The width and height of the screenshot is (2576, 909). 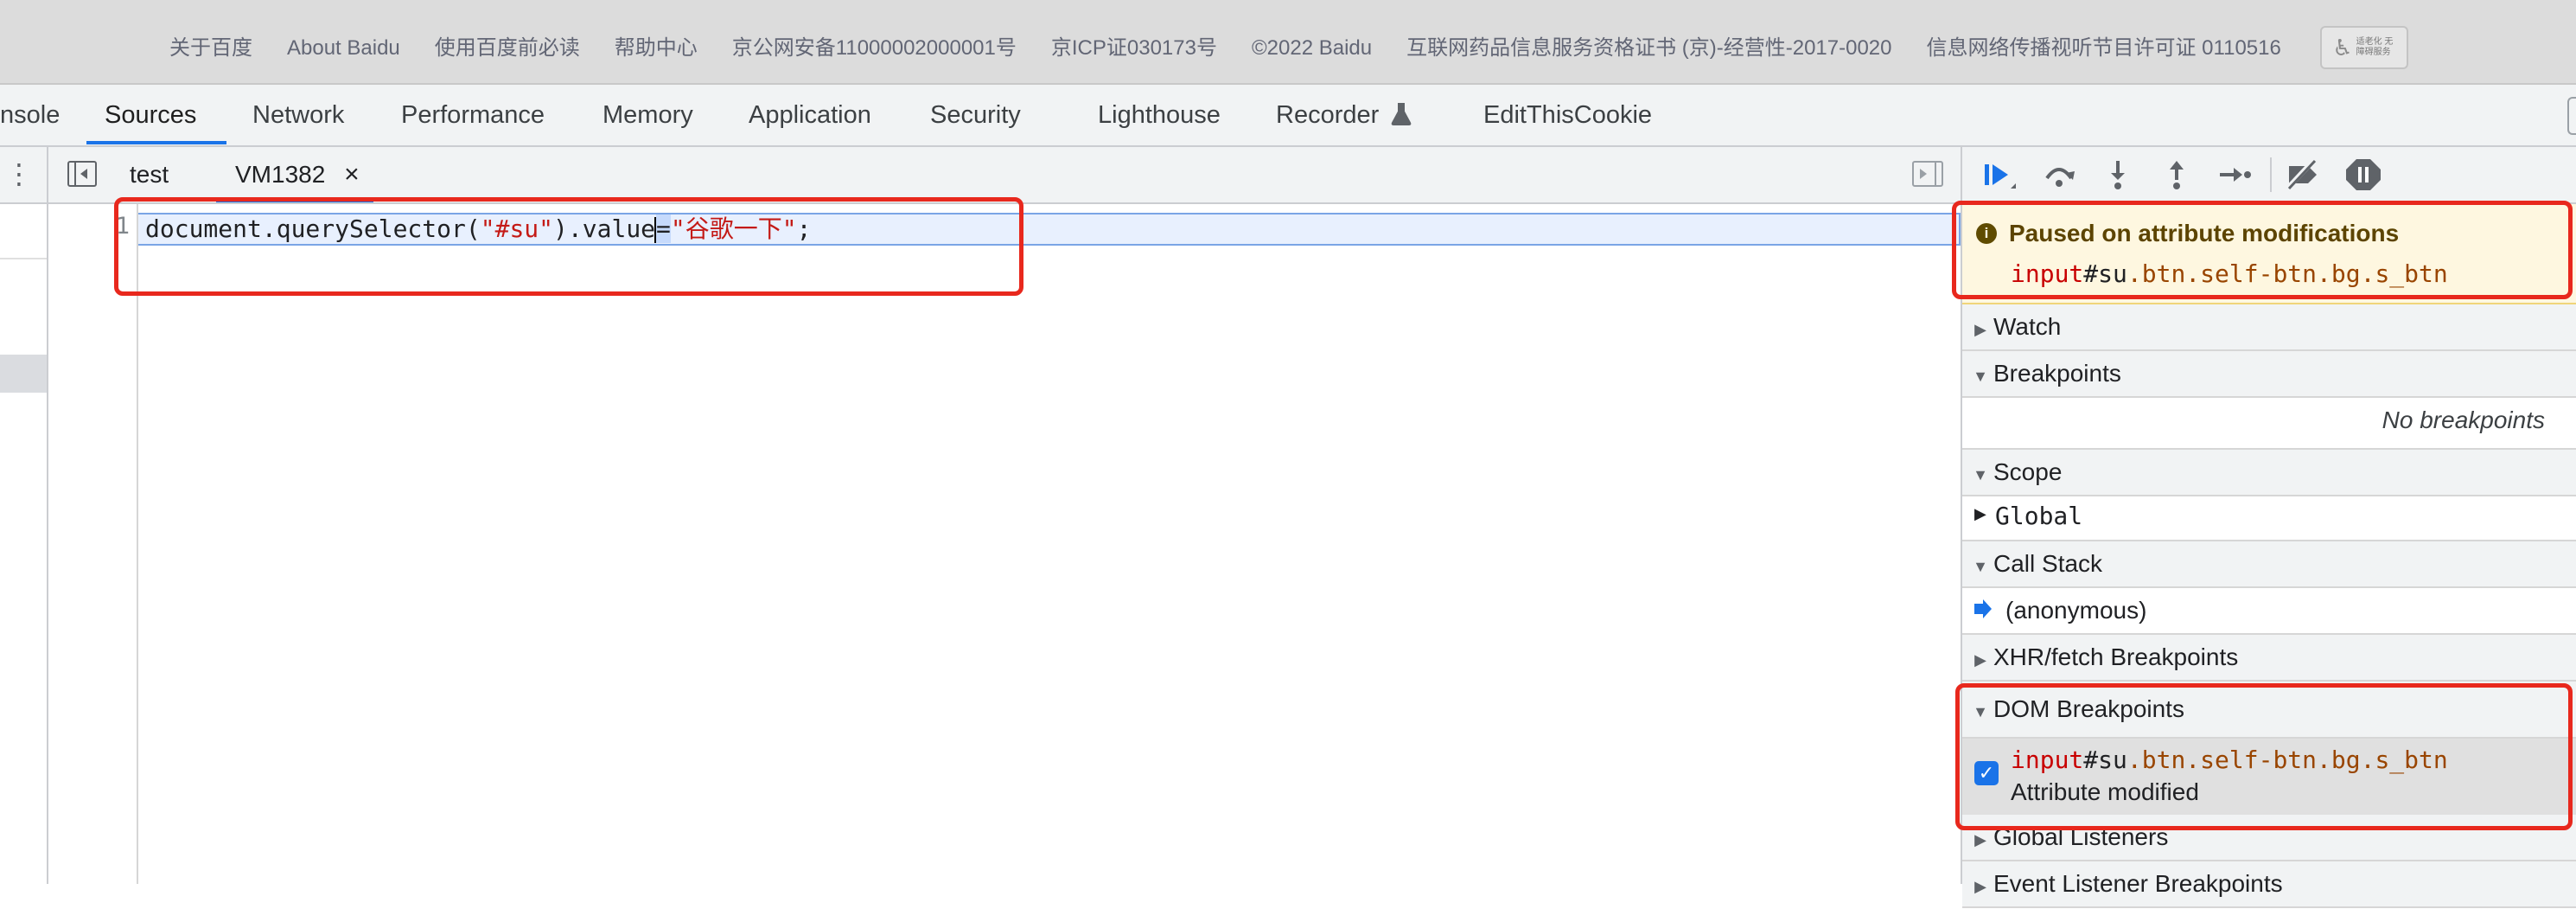 I want to click on file-tab-label: VM1382, so click(x=280, y=174).